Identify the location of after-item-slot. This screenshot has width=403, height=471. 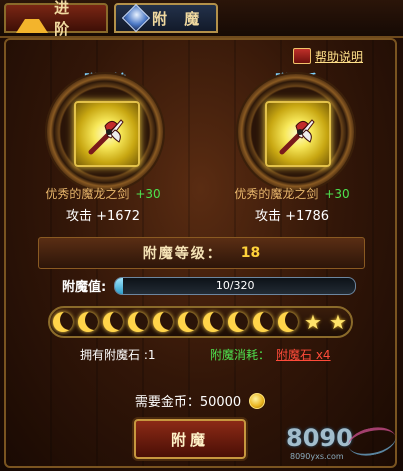
(298, 134).